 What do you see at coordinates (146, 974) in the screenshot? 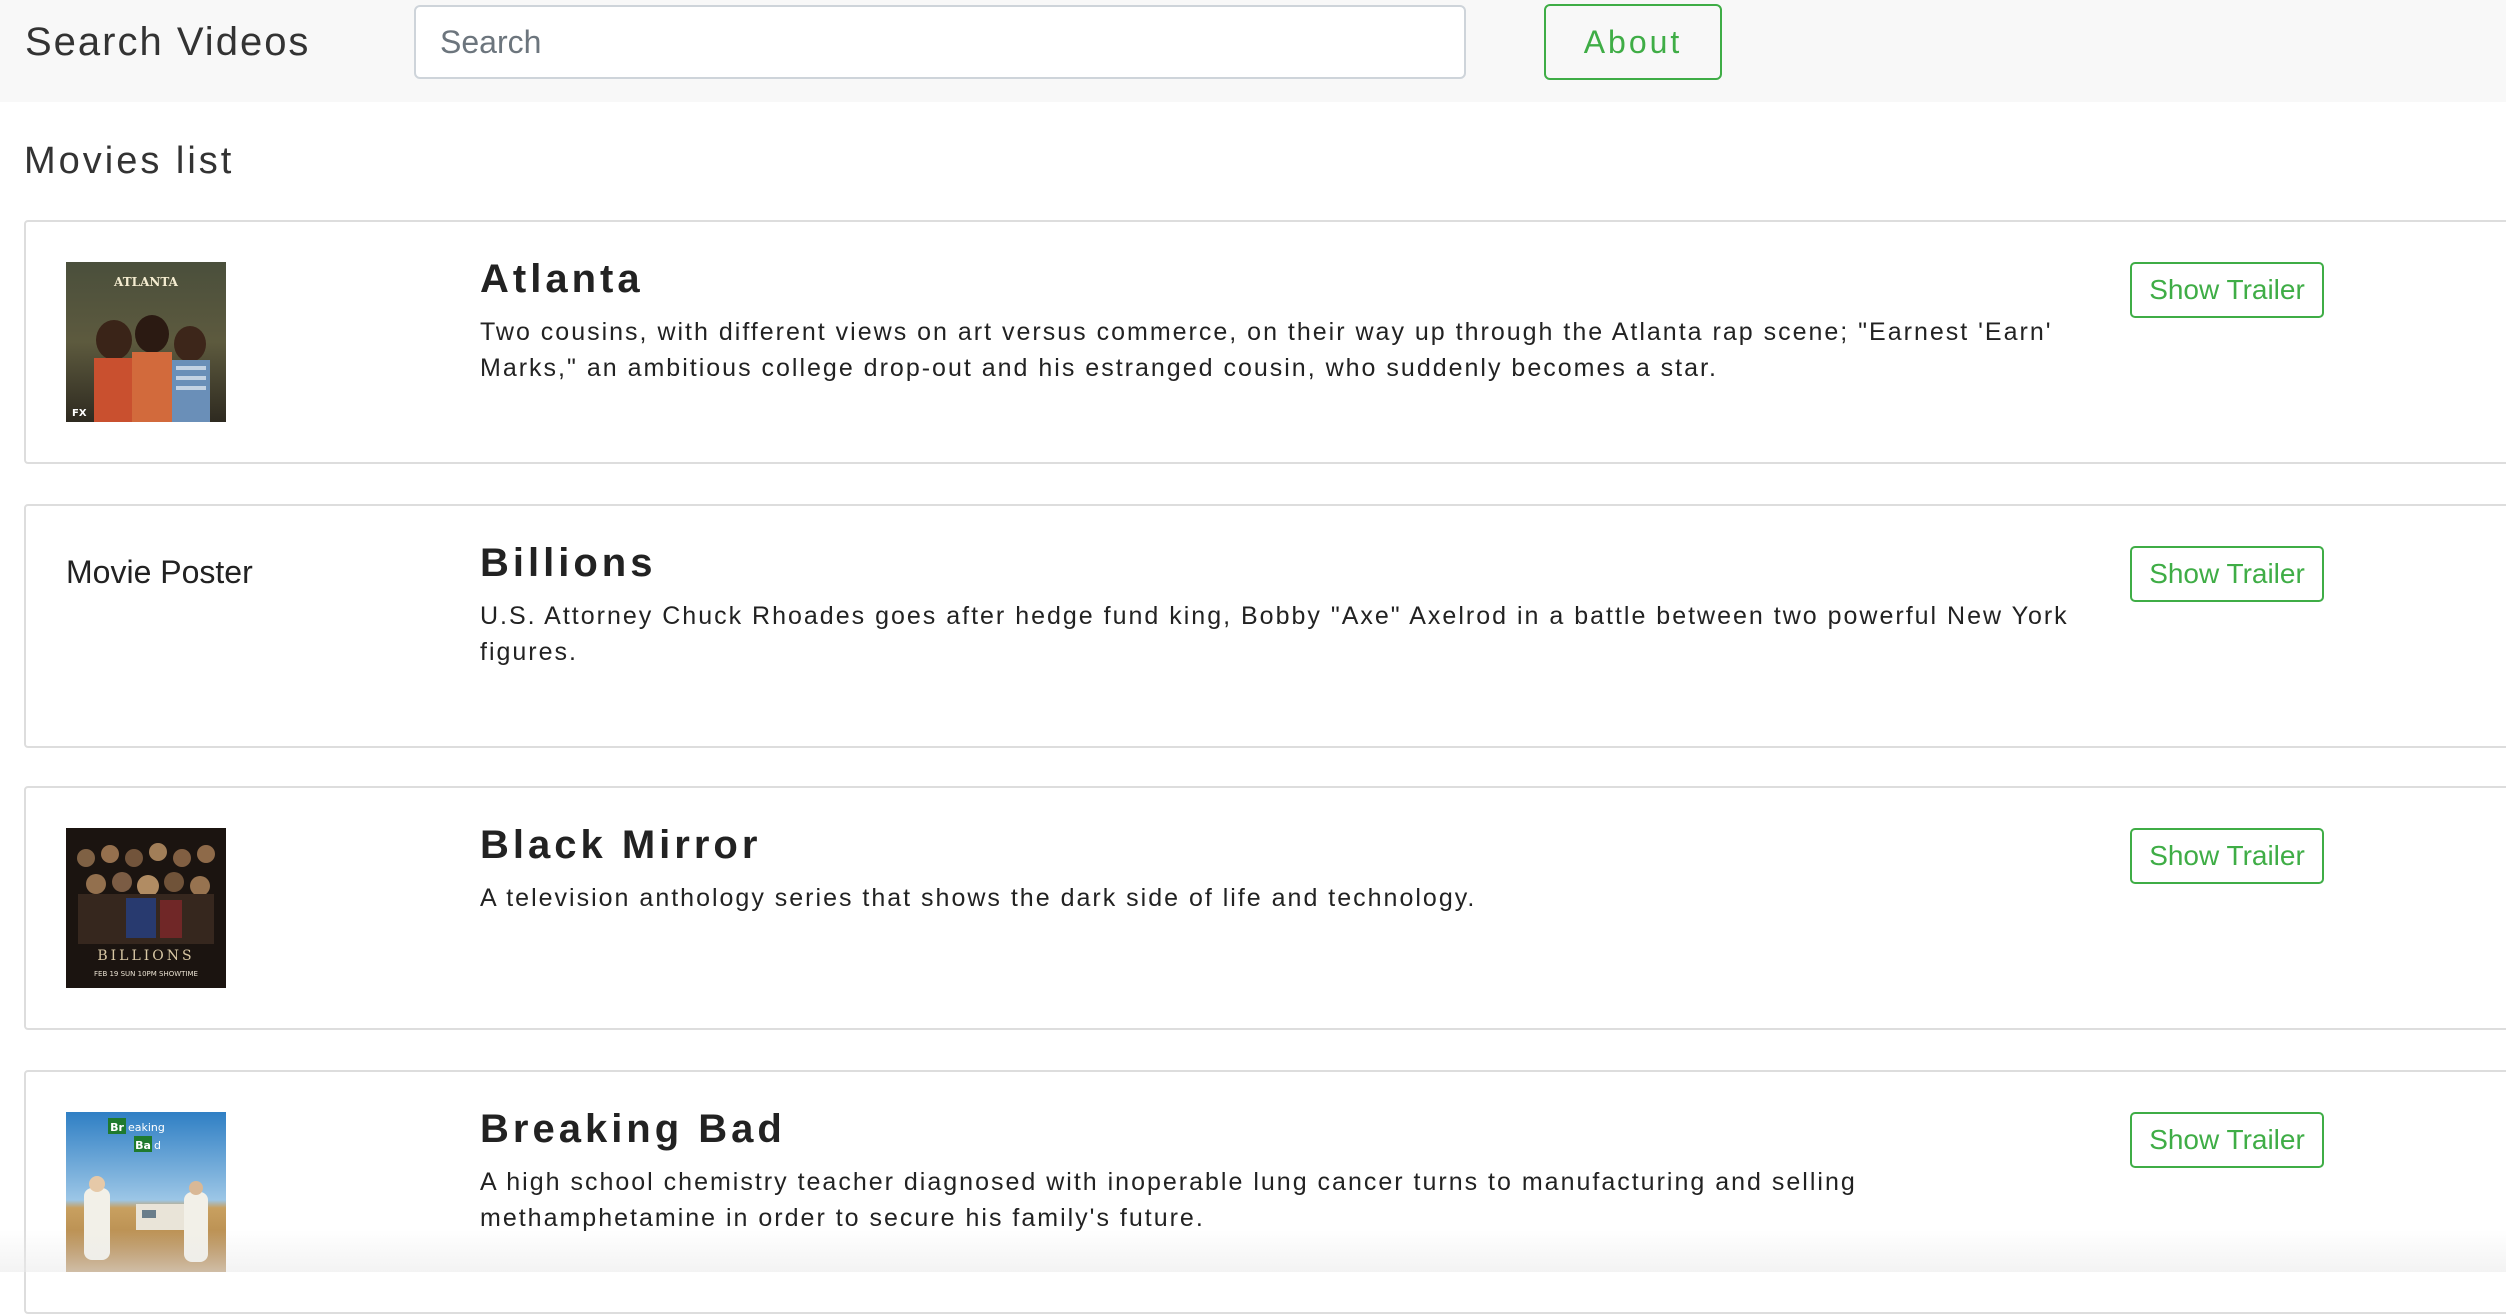
I see `poster-subtext: FEB 19 SUN 10PM SHOWTIME` at bounding box center [146, 974].